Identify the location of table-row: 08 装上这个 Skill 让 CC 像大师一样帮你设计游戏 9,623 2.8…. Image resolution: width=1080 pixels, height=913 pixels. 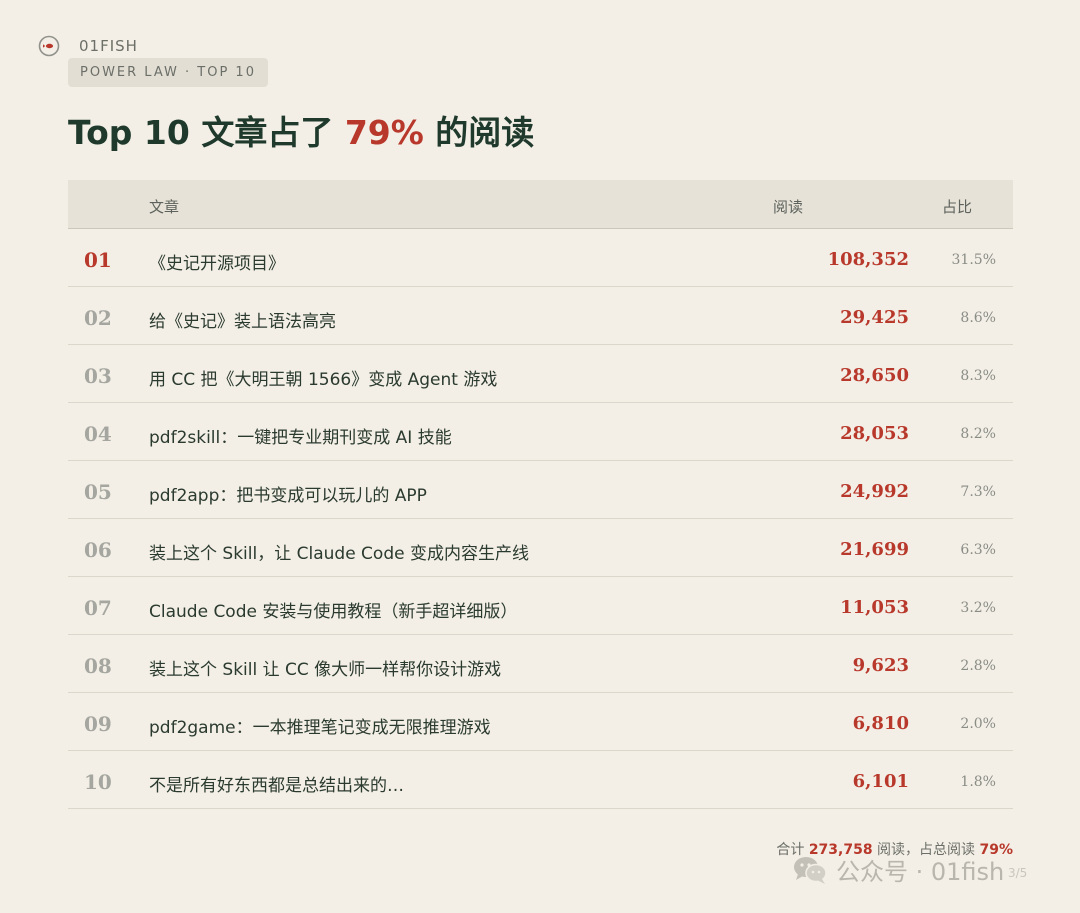
(540, 664).